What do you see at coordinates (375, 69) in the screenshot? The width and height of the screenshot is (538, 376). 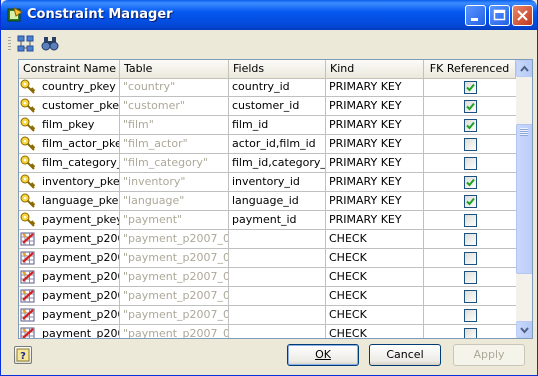 I see `column-header-kind: Kind` at bounding box center [375, 69].